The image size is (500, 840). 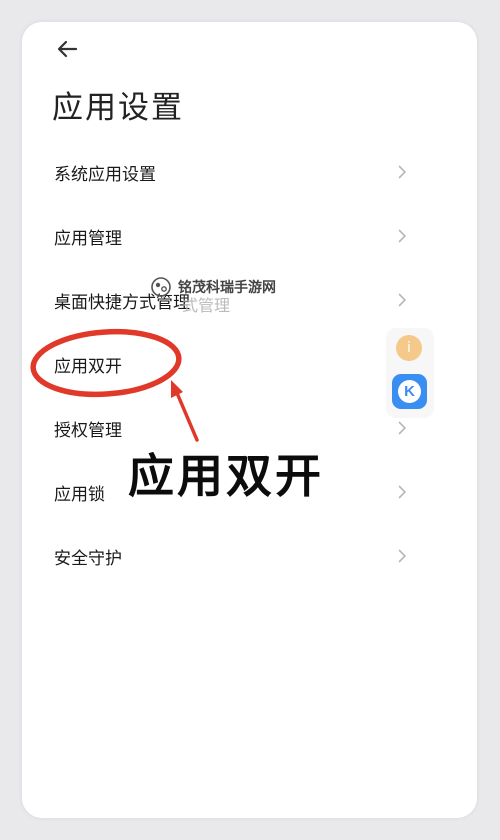 I want to click on menu-item-app-management: 应用管理, so click(x=249, y=236).